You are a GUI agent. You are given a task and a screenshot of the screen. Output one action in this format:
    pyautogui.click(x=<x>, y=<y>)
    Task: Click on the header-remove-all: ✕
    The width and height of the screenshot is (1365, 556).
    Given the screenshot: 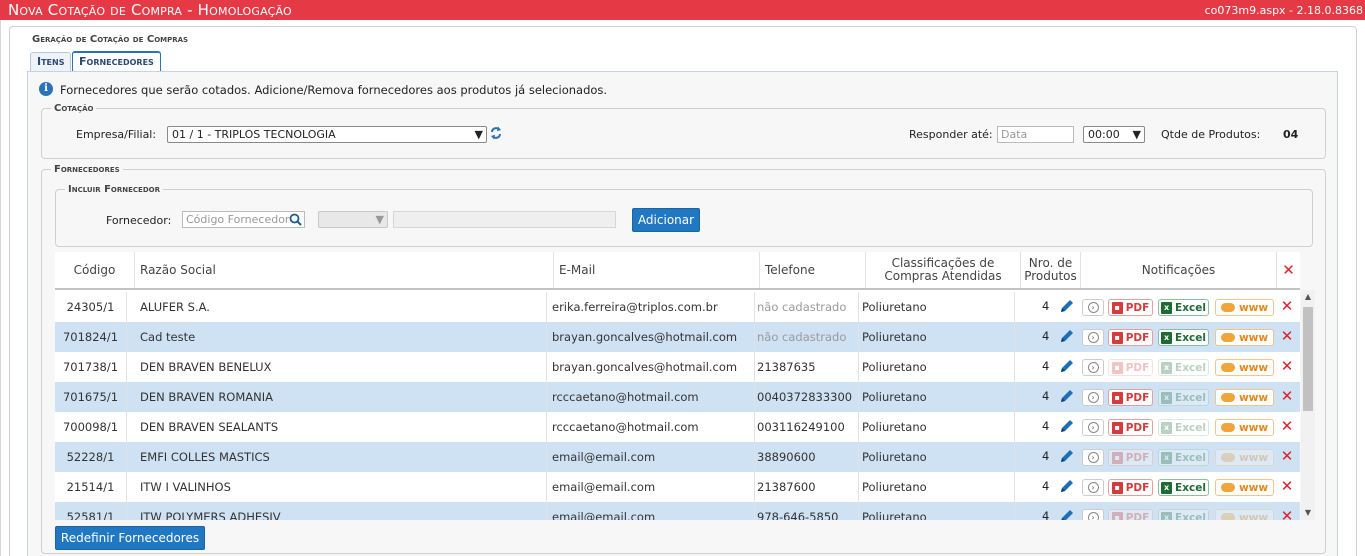 What is the action you would take?
    pyautogui.click(x=1288, y=270)
    